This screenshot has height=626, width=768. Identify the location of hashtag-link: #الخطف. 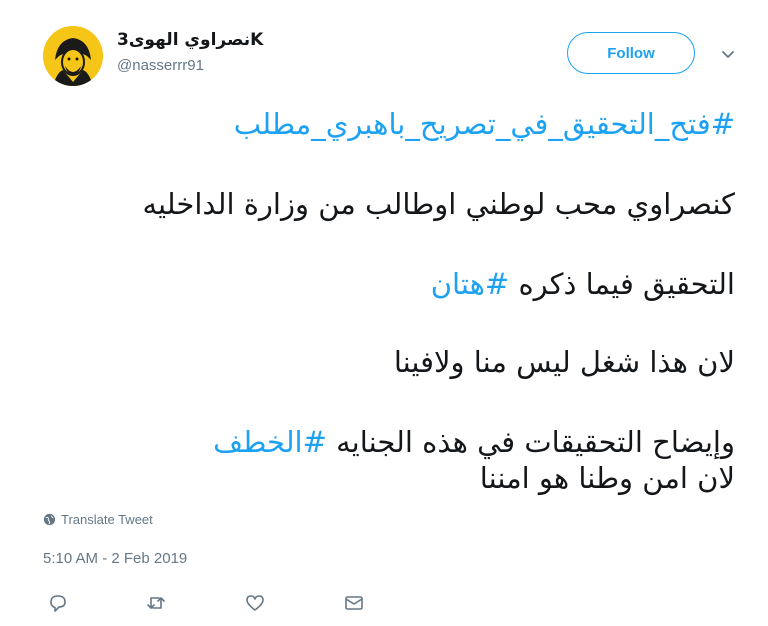
(270, 442).